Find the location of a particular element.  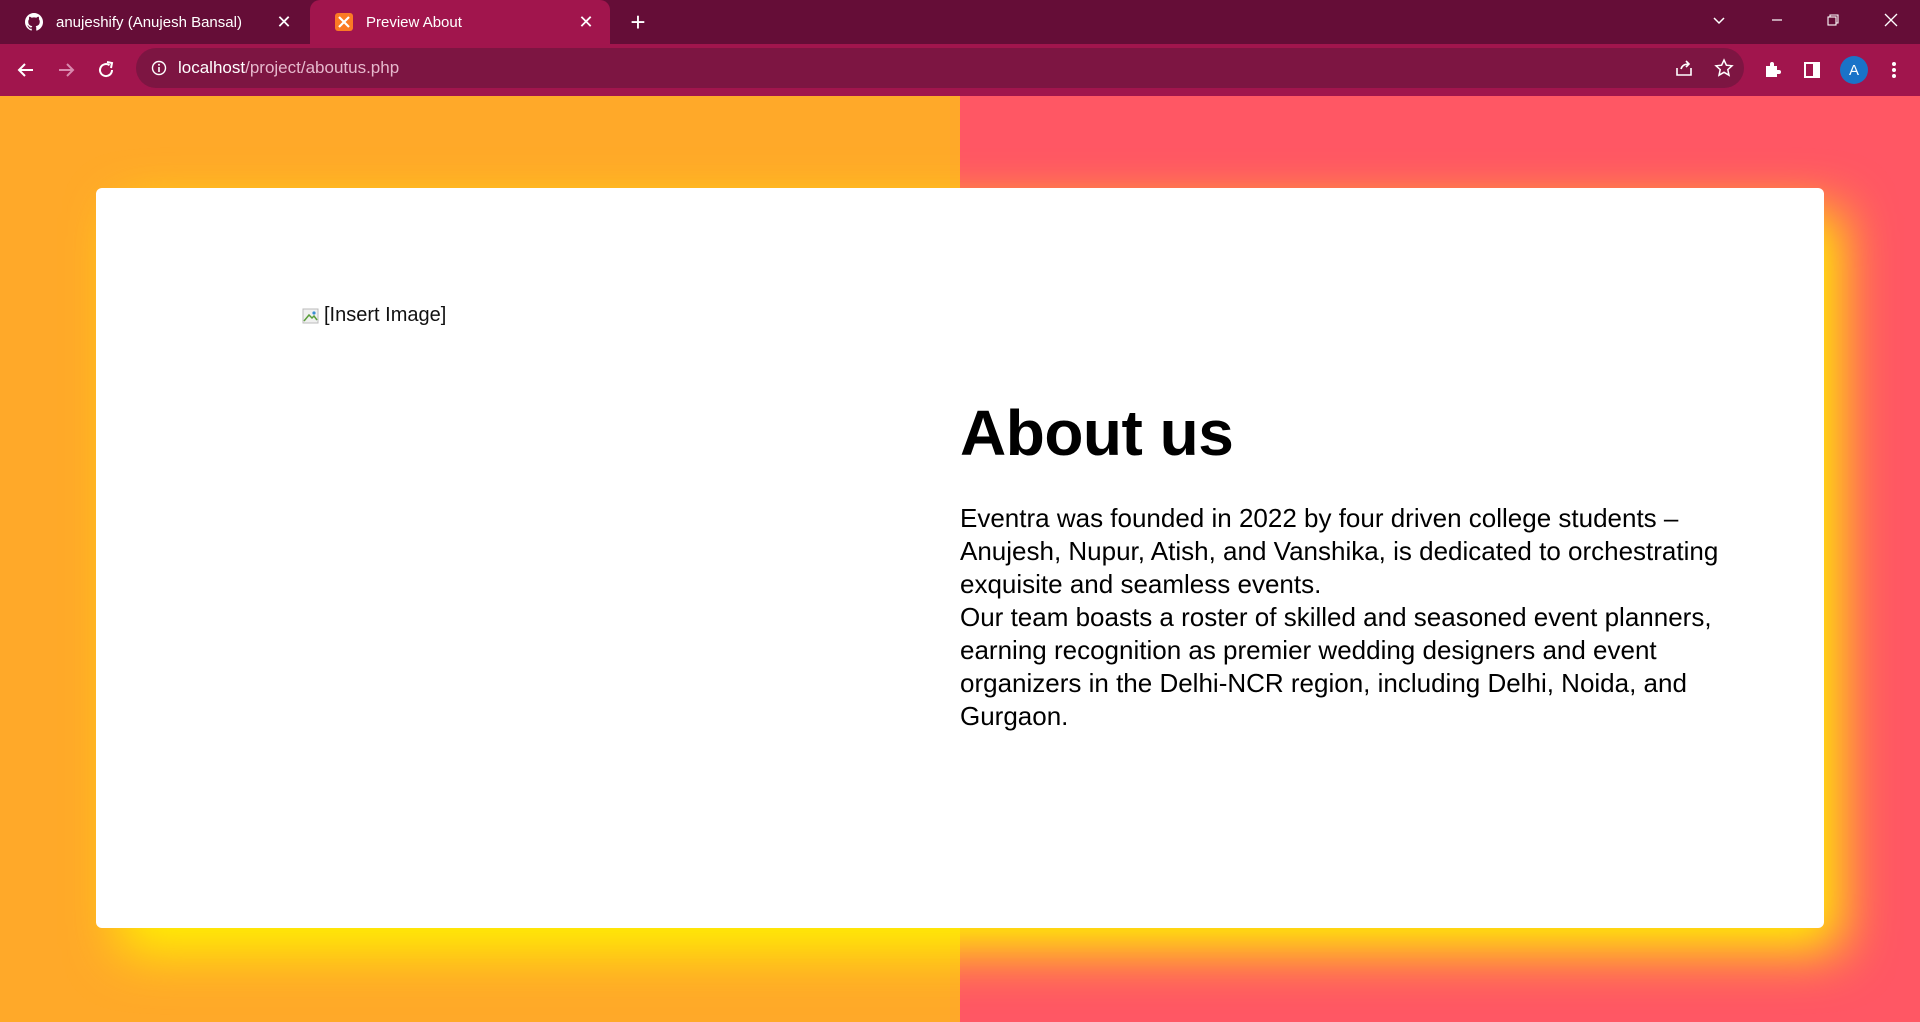

close-icon is located at coordinates (1891, 20).